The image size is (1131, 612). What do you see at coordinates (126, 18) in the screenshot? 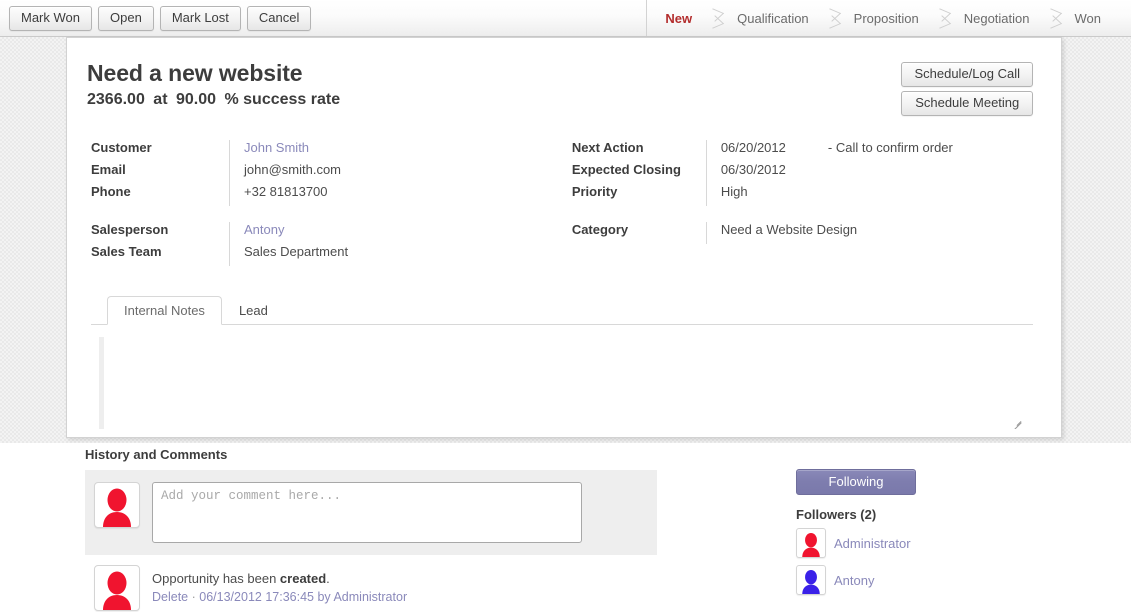
I see `open-button: Open` at bounding box center [126, 18].